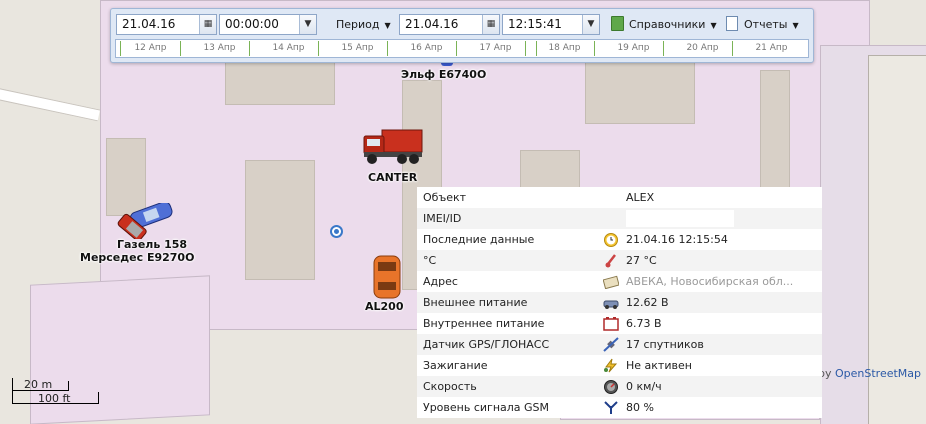 The width and height of the screenshot is (926, 424). Describe the element at coordinates (680, 218) in the screenshot. I see `info-value` at that location.